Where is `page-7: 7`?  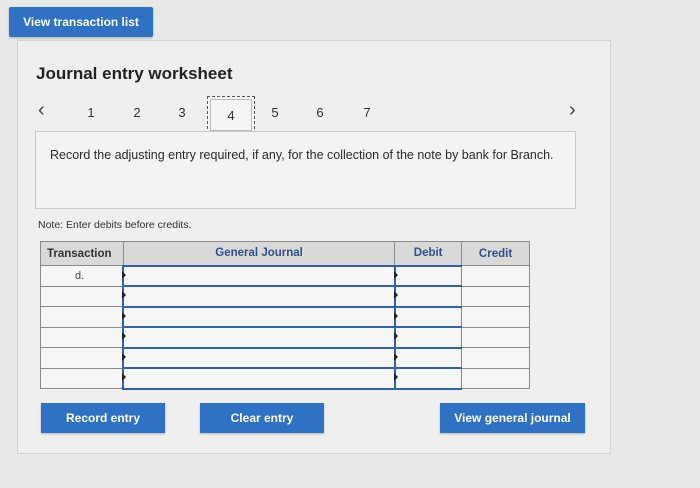
page-7: 7 is located at coordinates (367, 112).